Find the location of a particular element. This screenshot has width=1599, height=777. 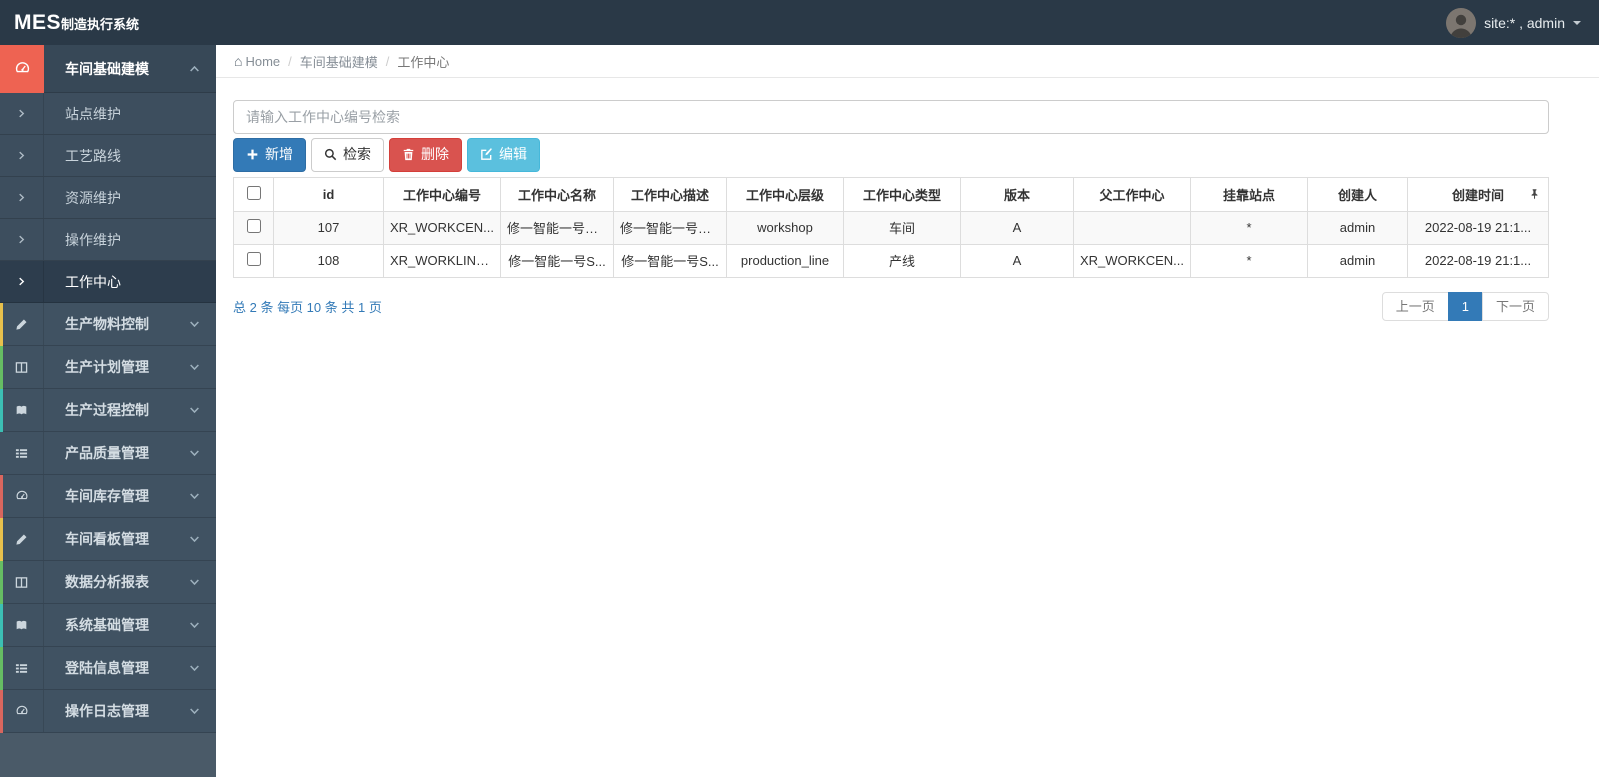

sidebar-subitem-work-center: 工作中心 is located at coordinates (108, 282).